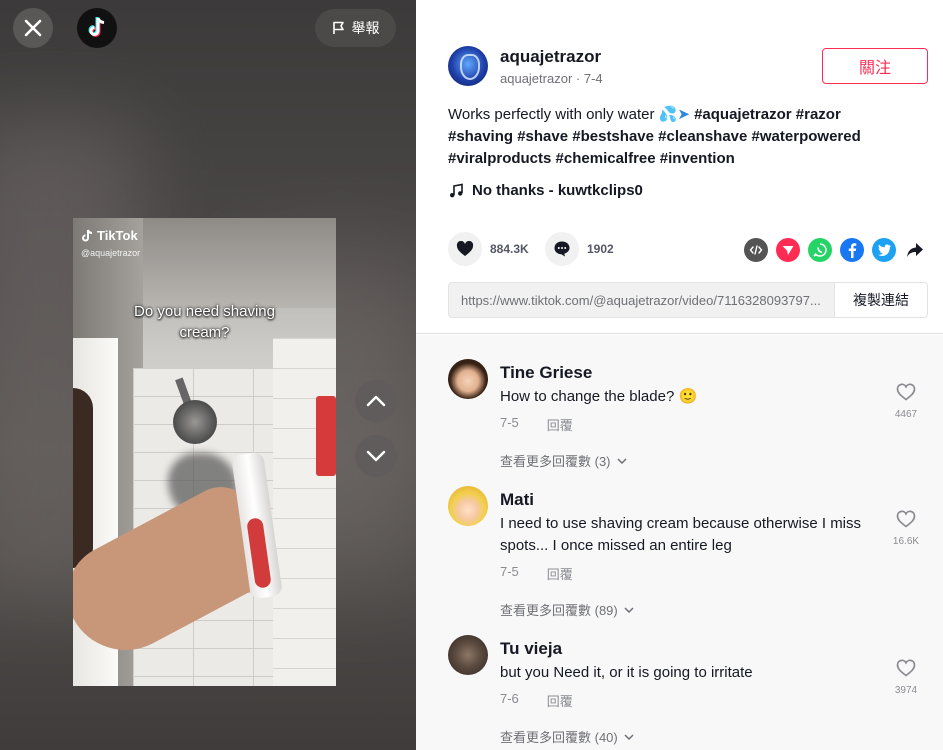 The height and width of the screenshot is (750, 943). I want to click on code-glyph, so click(756, 250).